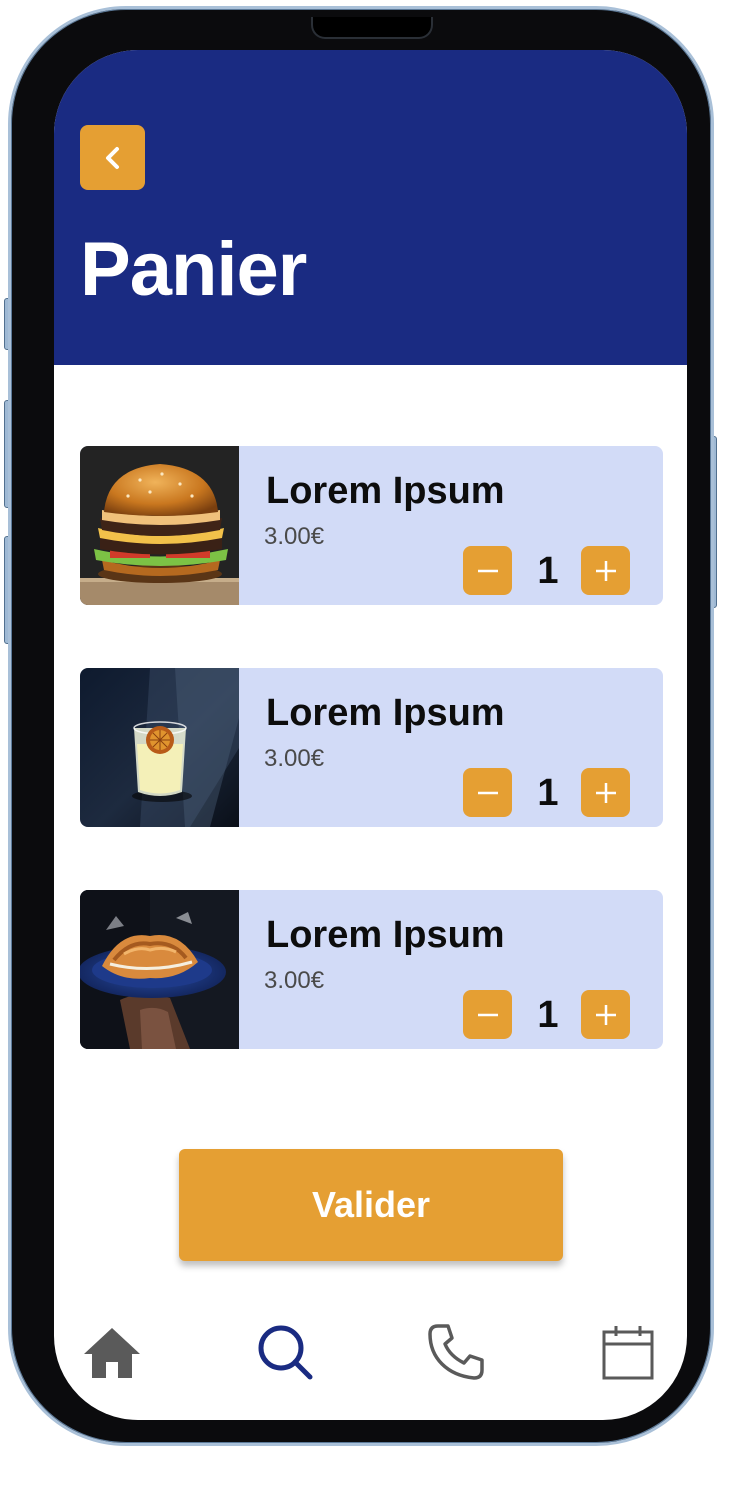 This screenshot has width=754, height=1500. What do you see at coordinates (159, 525) in the screenshot?
I see `burger-photo` at bounding box center [159, 525].